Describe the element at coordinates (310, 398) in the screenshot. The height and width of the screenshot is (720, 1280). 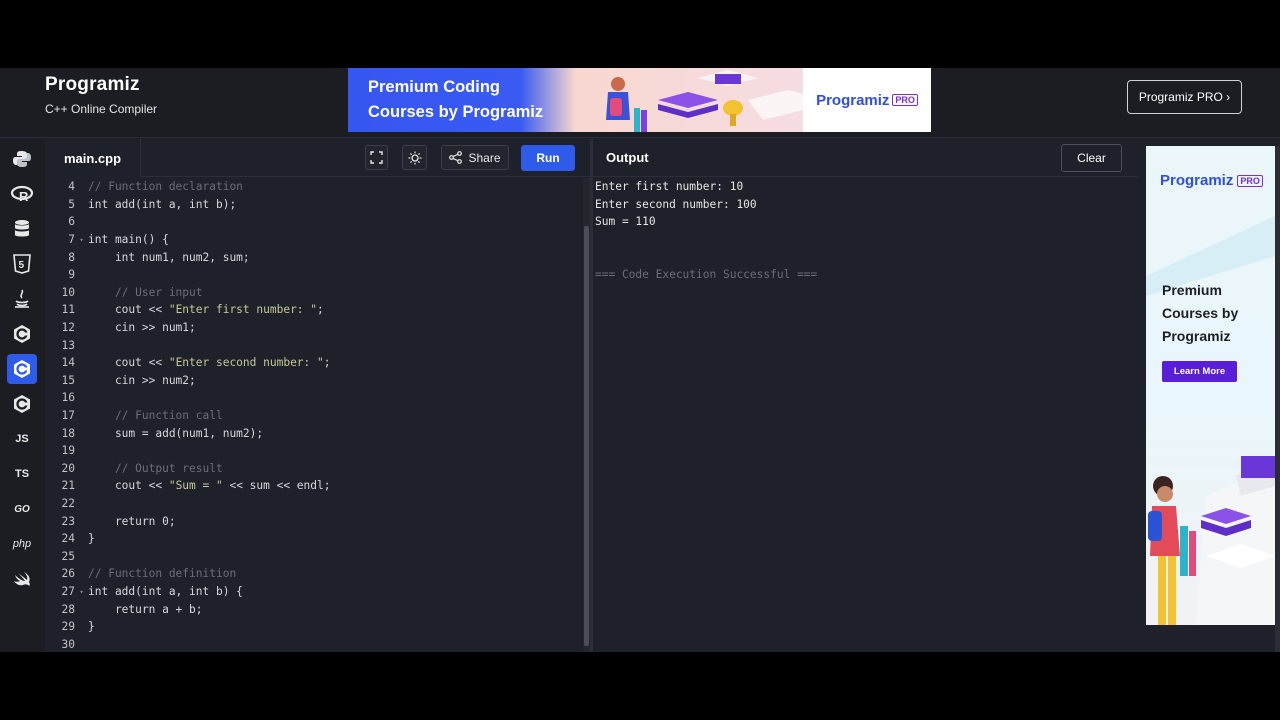
I see `code-line: 16` at that location.